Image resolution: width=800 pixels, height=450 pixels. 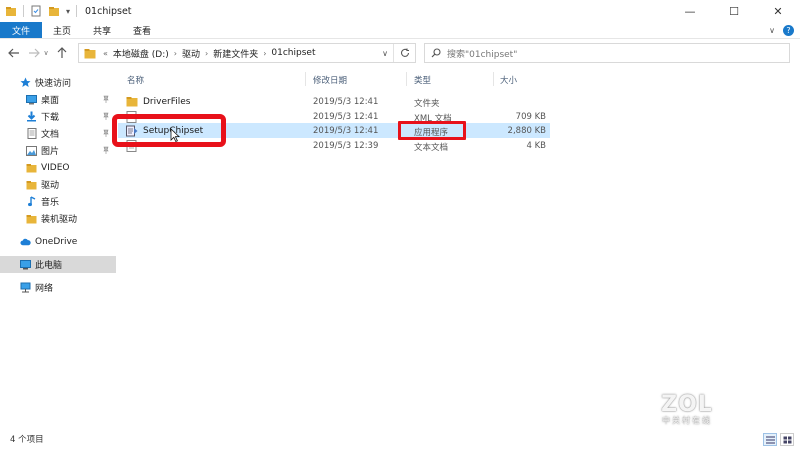 I want to click on back-button, so click(x=14, y=53).